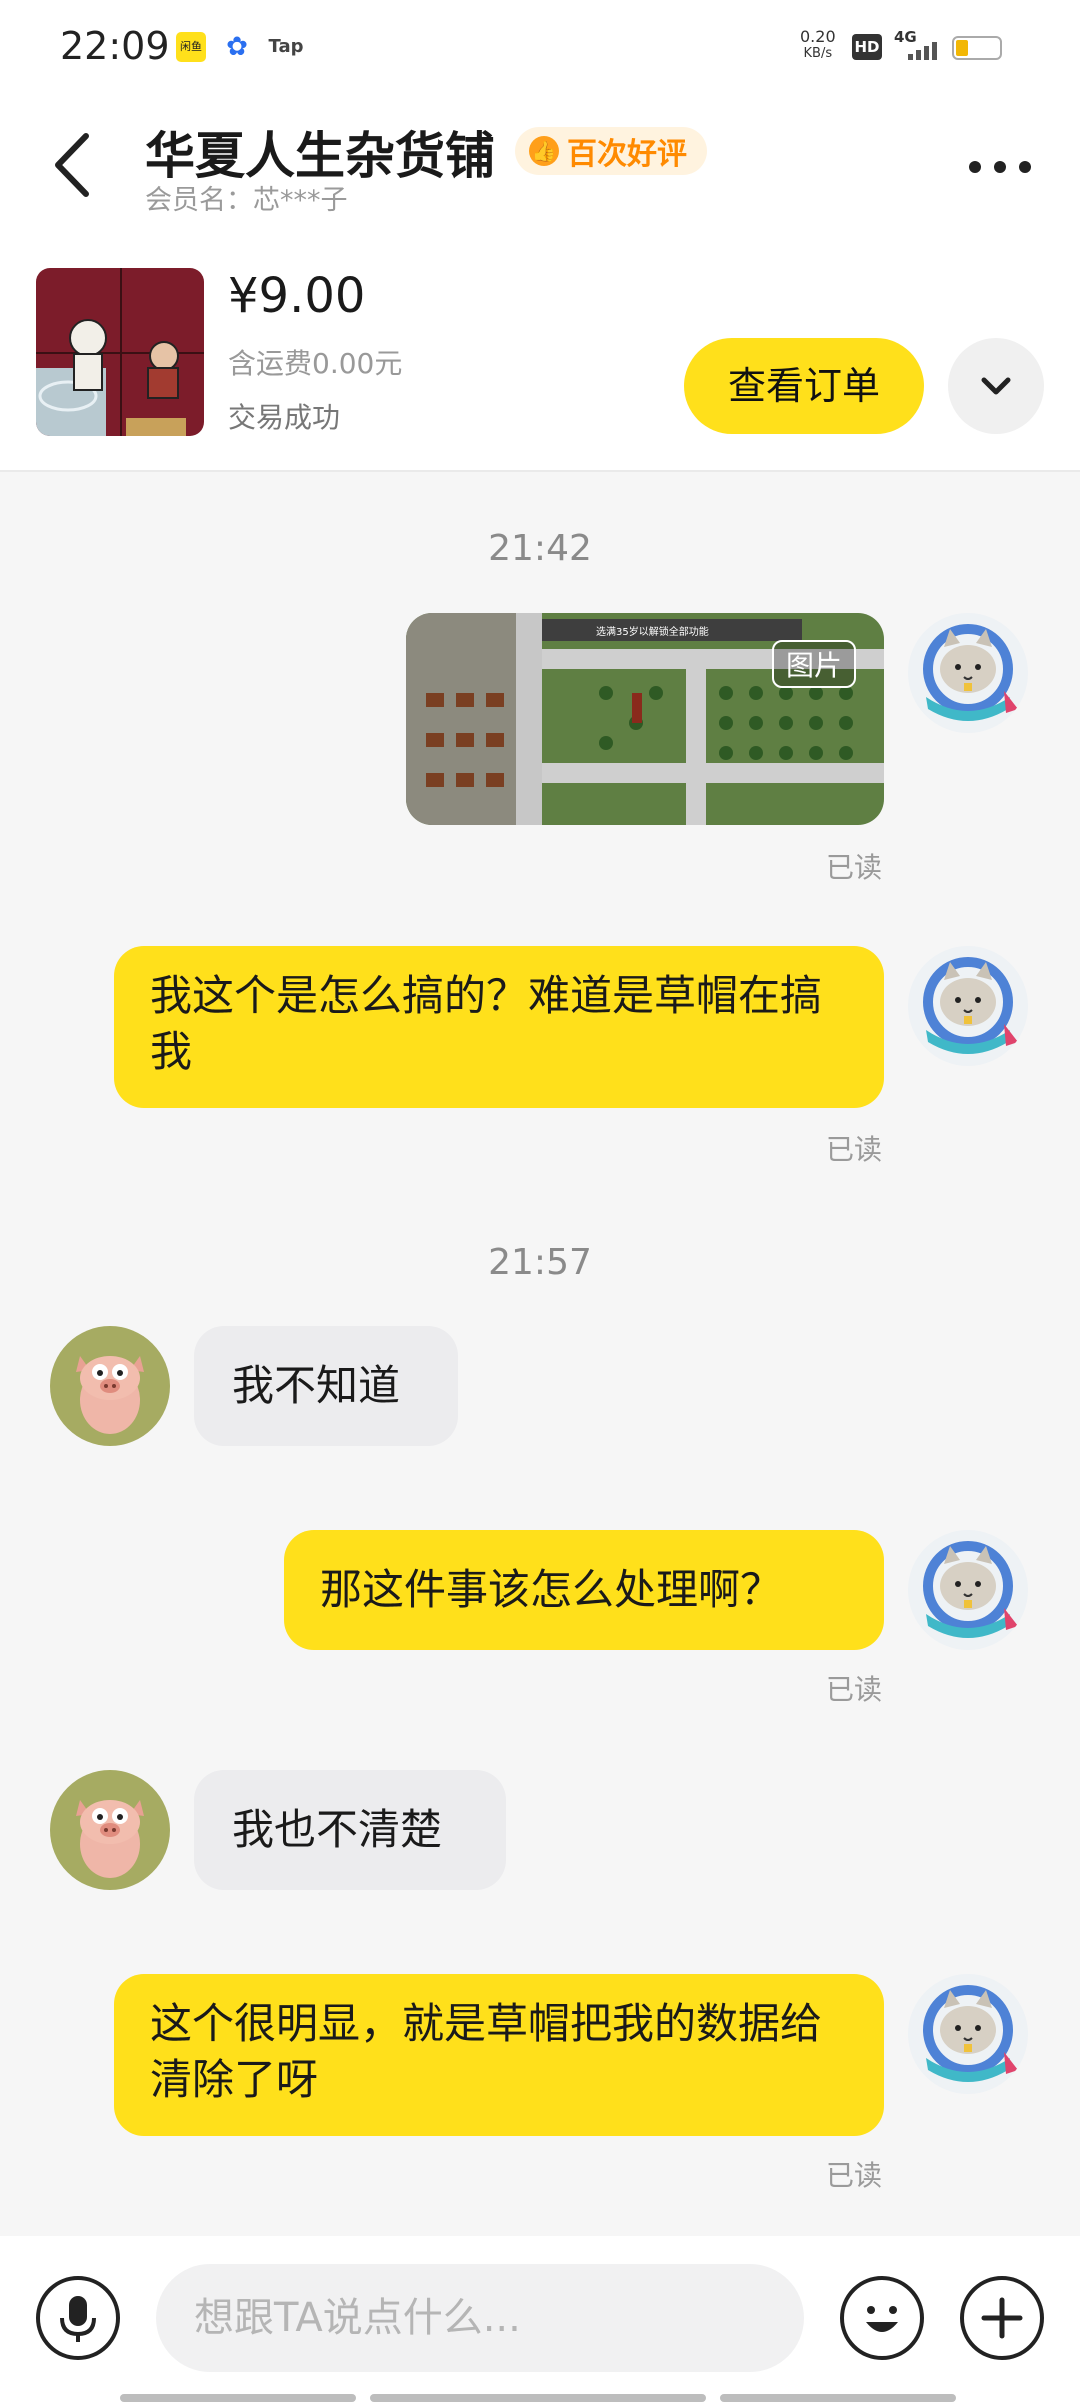 This screenshot has width=1080, height=2408. Describe the element at coordinates (297, 296) in the screenshot. I see `product-price: ¥9.00` at that location.